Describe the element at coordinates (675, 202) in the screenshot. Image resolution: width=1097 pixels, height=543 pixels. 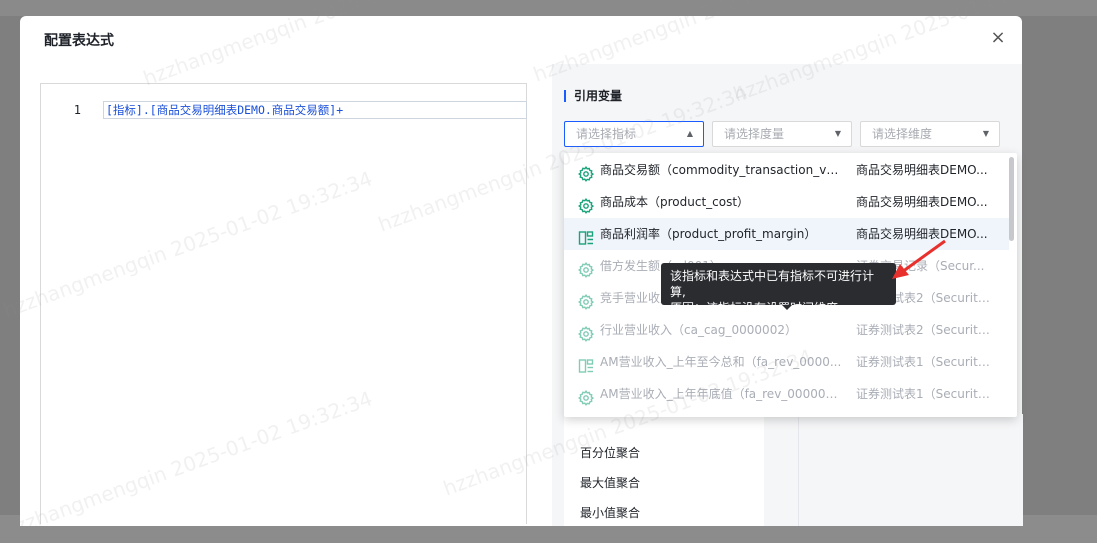
I see `option-name: 商品成本（product_cost）` at that location.